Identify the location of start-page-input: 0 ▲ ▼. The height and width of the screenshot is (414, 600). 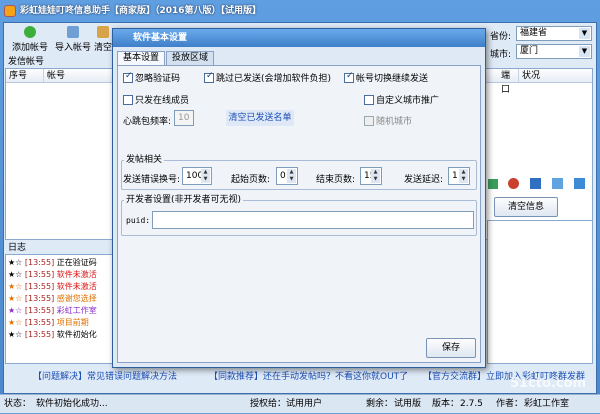
(287, 176).